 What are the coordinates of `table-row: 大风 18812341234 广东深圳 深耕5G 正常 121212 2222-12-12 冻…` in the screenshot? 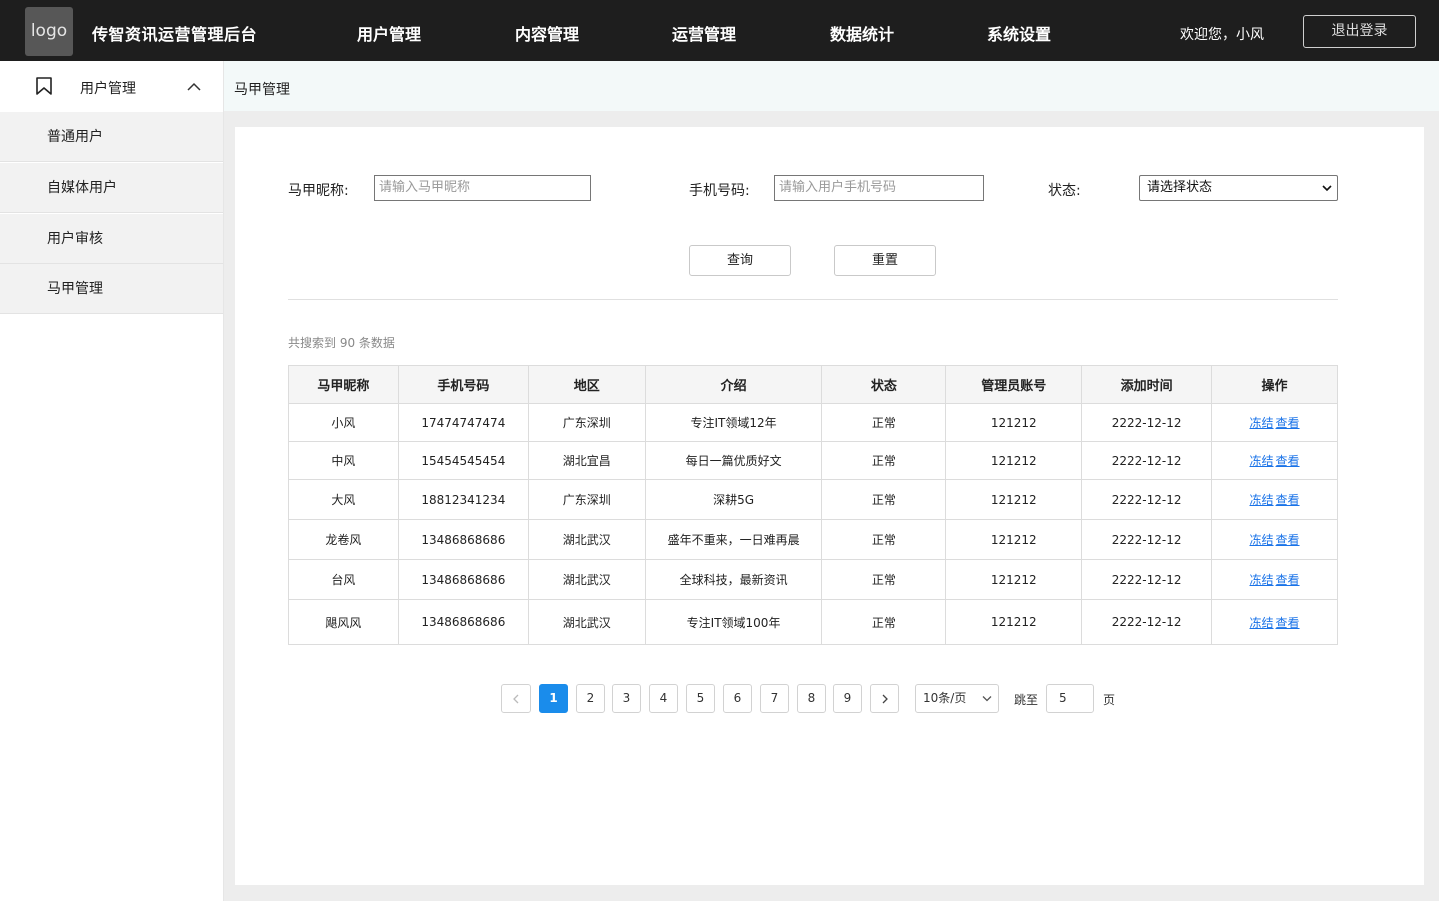 It's located at (813, 499).